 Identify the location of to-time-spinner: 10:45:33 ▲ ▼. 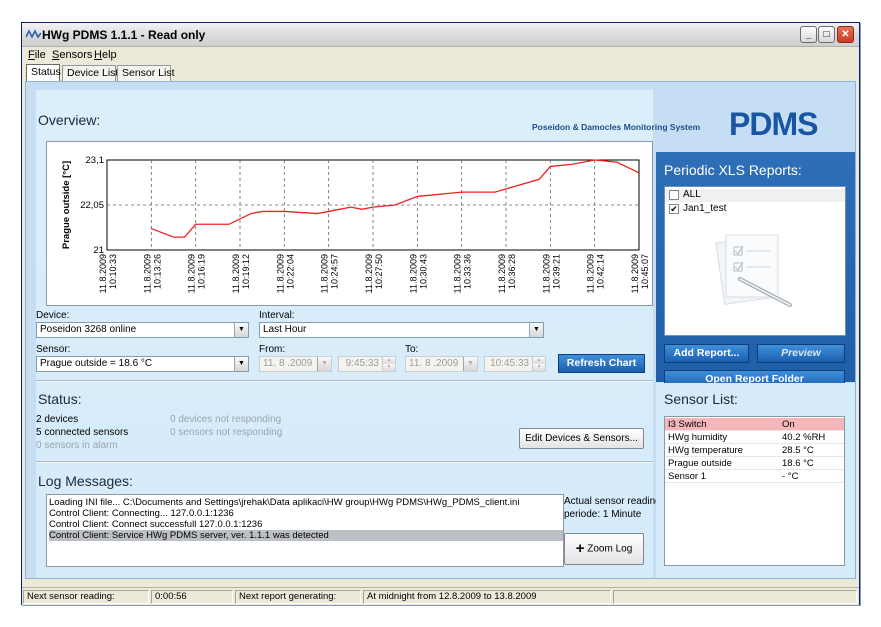
(515, 364).